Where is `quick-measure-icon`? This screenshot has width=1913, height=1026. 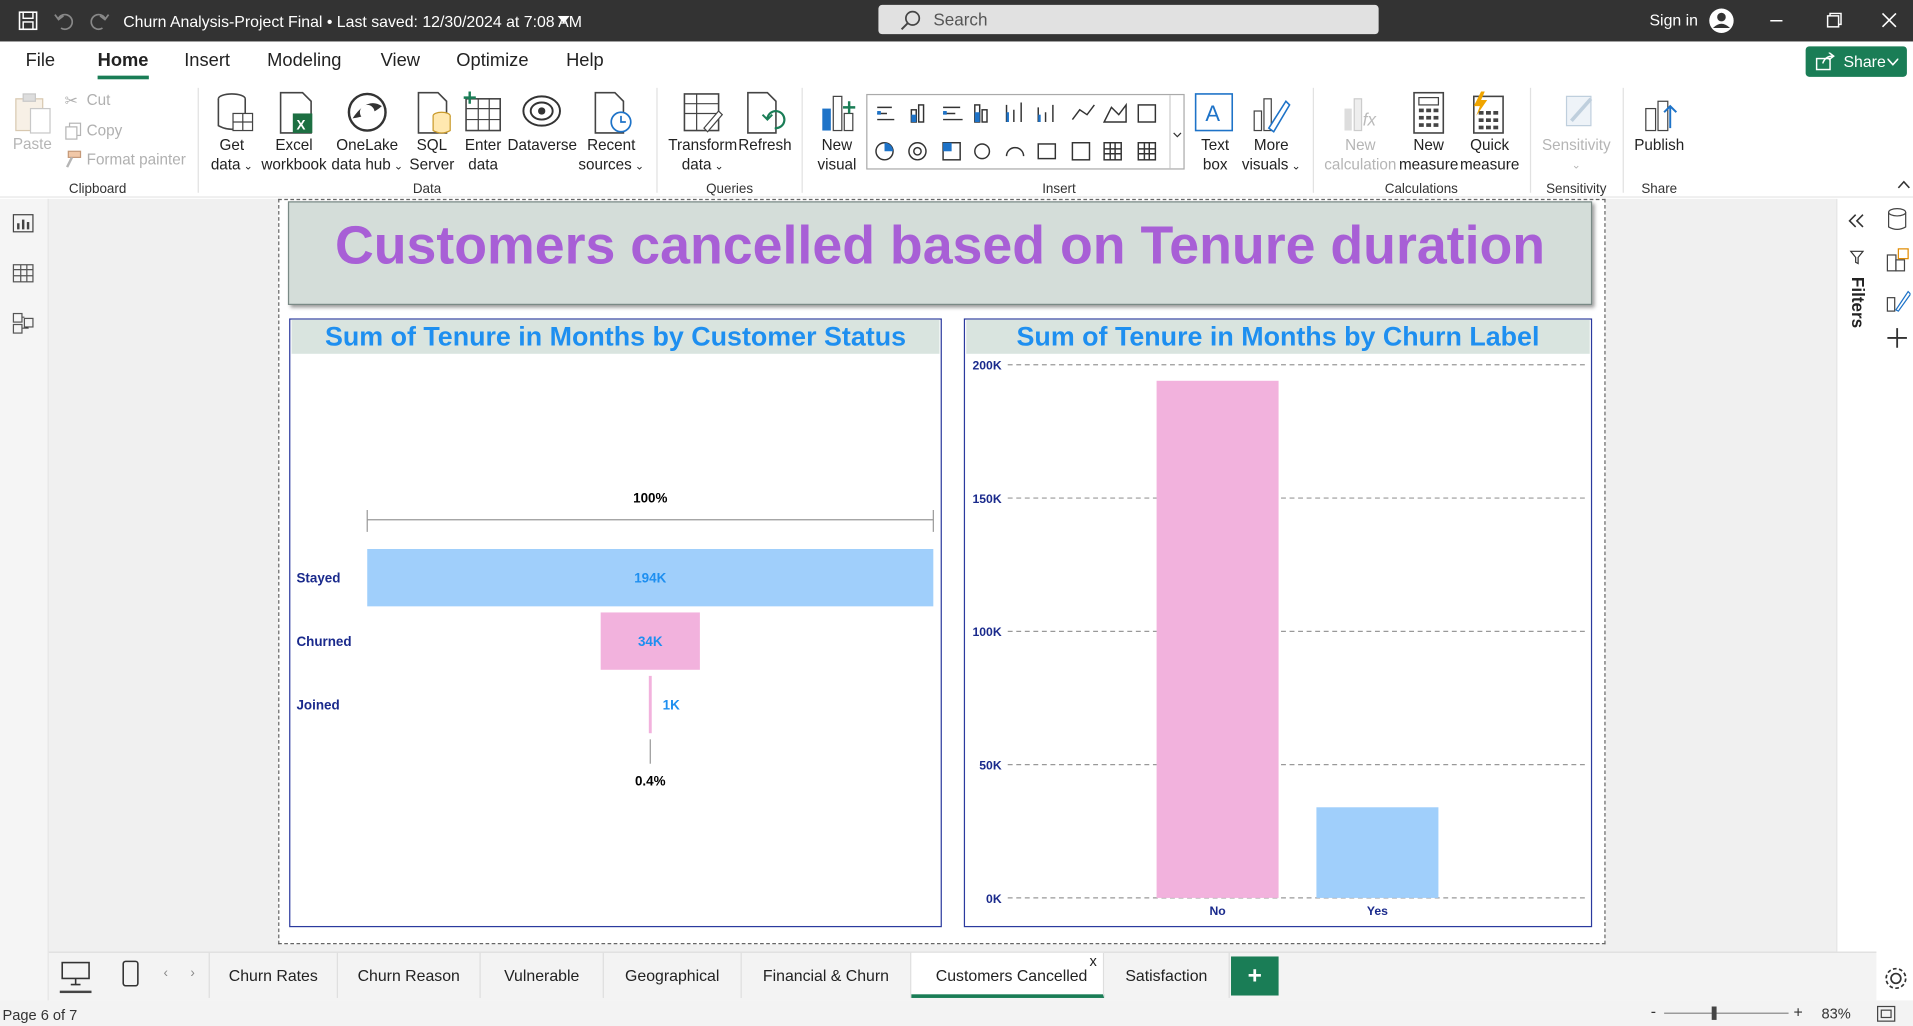 quick-measure-icon is located at coordinates (1488, 113).